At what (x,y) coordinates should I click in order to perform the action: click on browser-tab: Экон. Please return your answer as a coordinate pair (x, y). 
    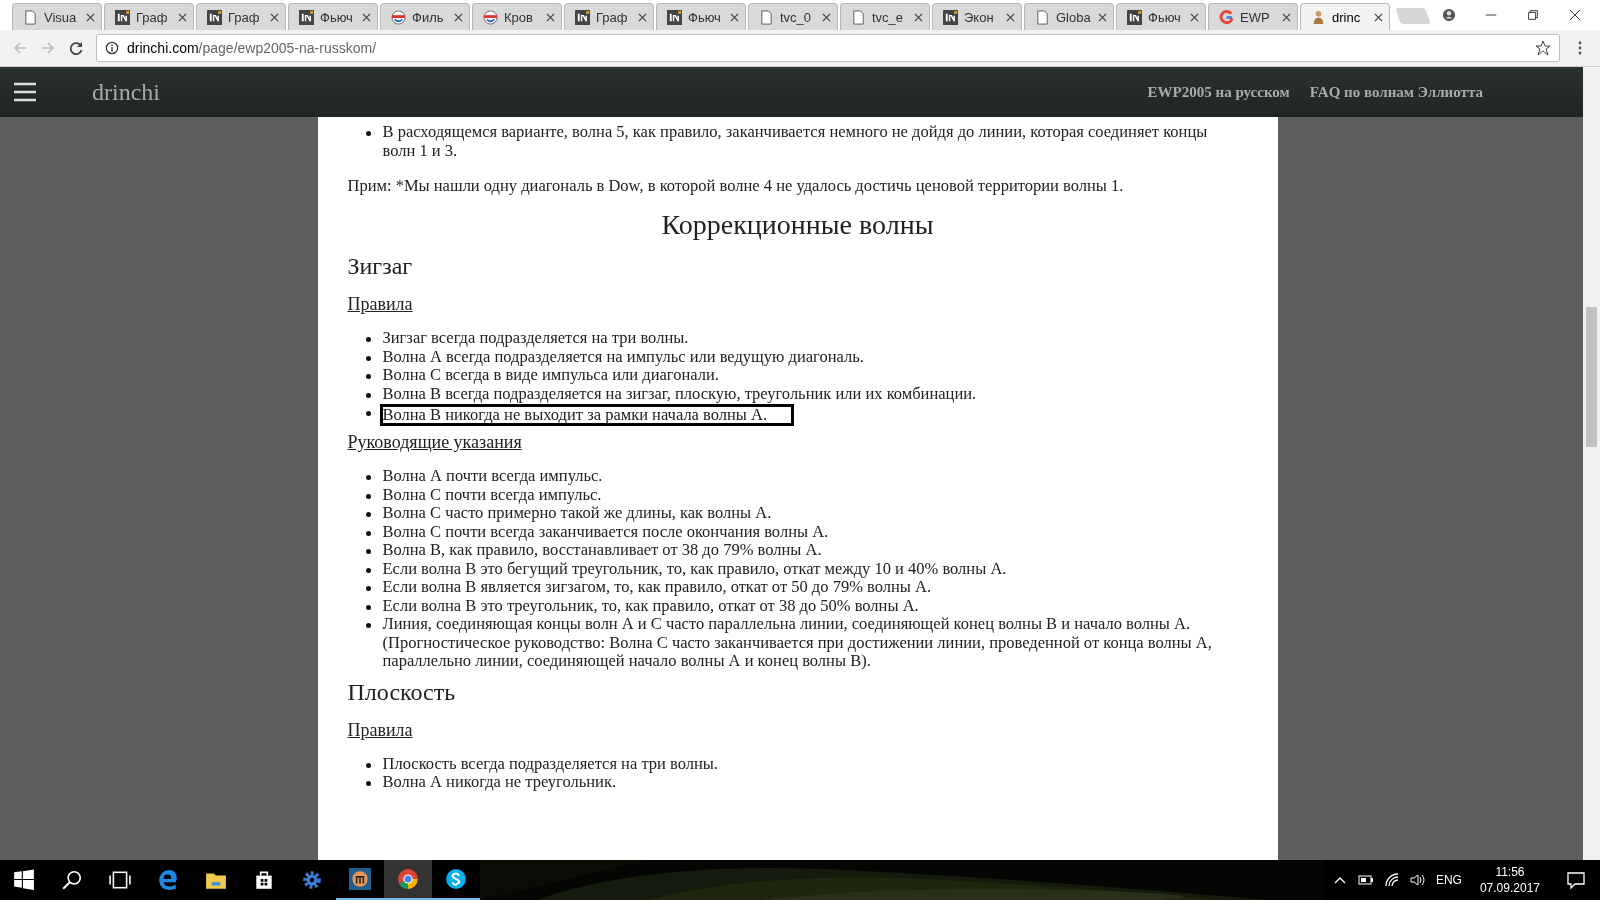
    Looking at the image, I should click on (977, 16).